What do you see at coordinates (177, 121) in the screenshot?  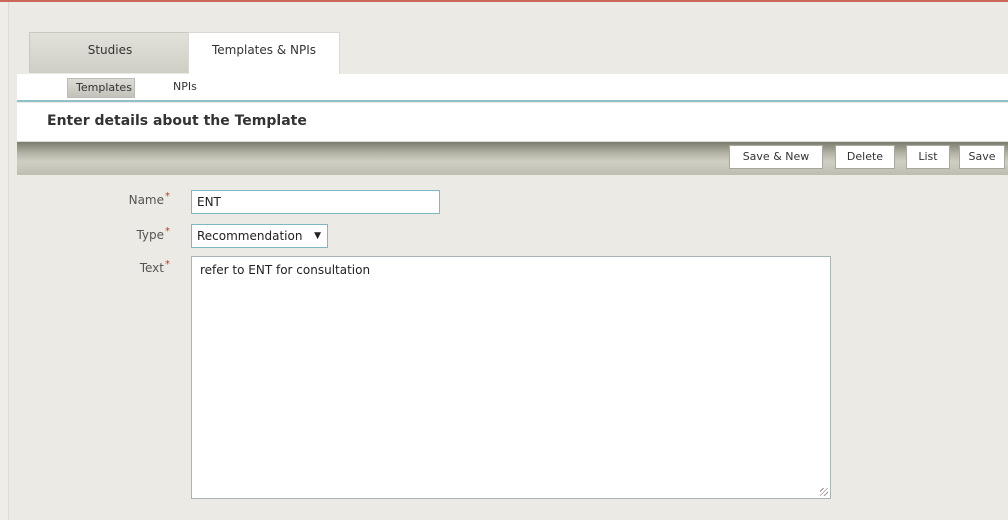 I see `page-title: Enter details about the Template` at bounding box center [177, 121].